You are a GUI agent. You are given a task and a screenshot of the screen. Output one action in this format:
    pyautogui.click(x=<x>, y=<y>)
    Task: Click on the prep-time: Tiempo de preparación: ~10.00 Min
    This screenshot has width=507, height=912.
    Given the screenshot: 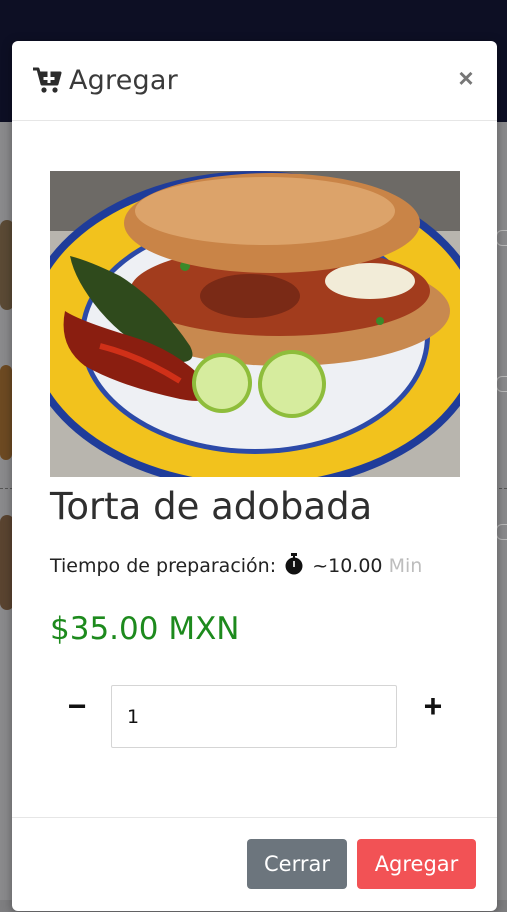 What is the action you would take?
    pyautogui.click(x=236, y=565)
    